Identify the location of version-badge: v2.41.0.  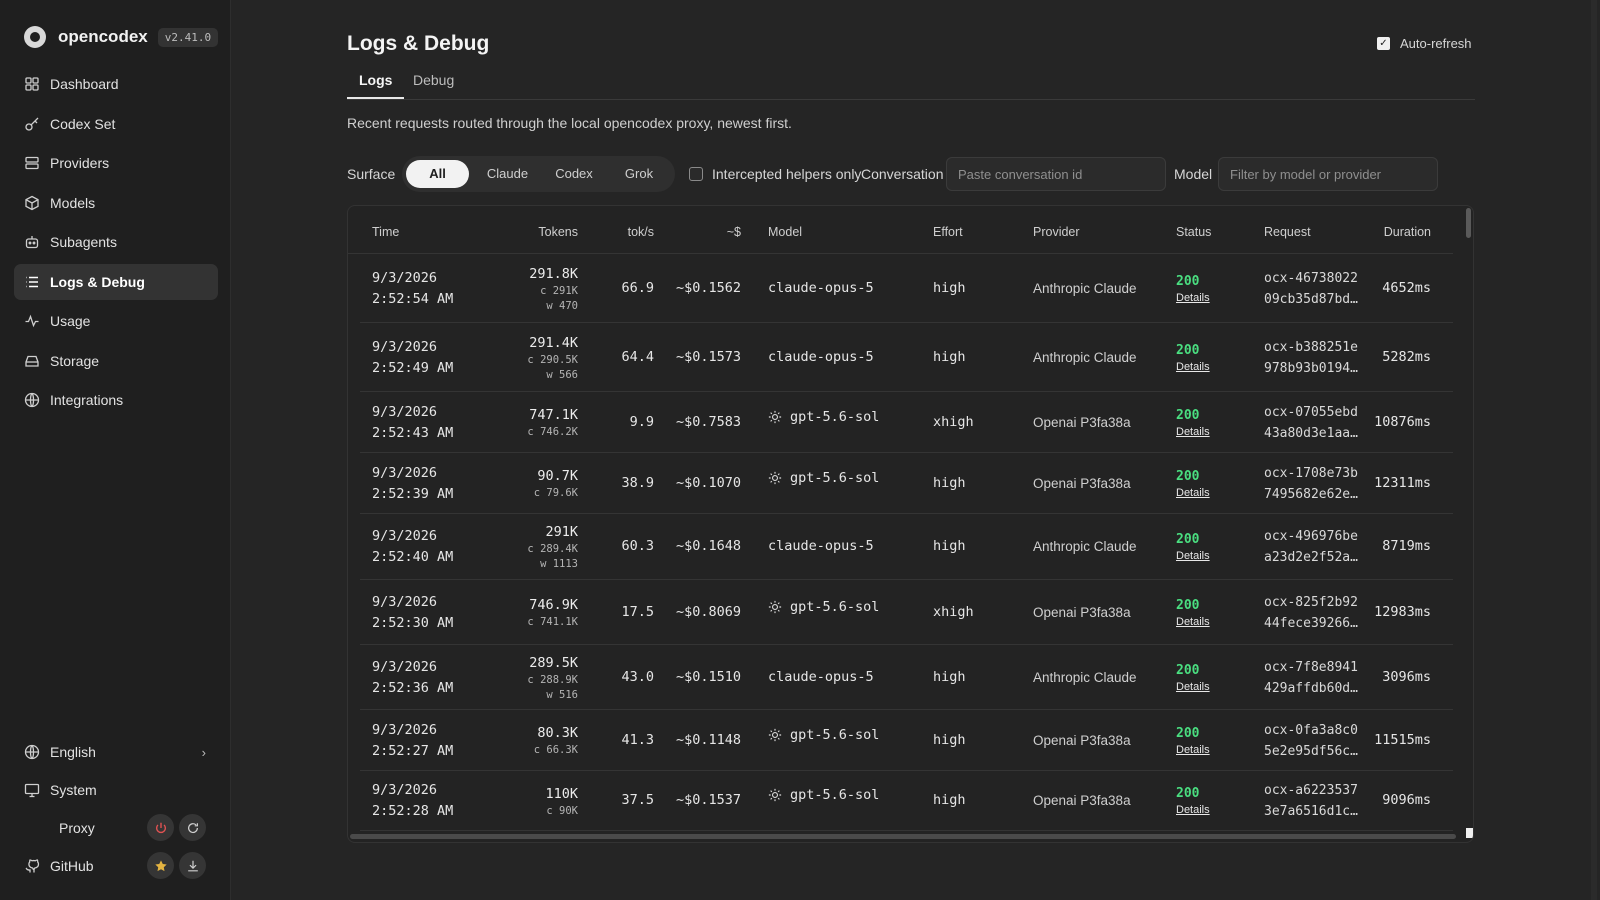
(188, 37).